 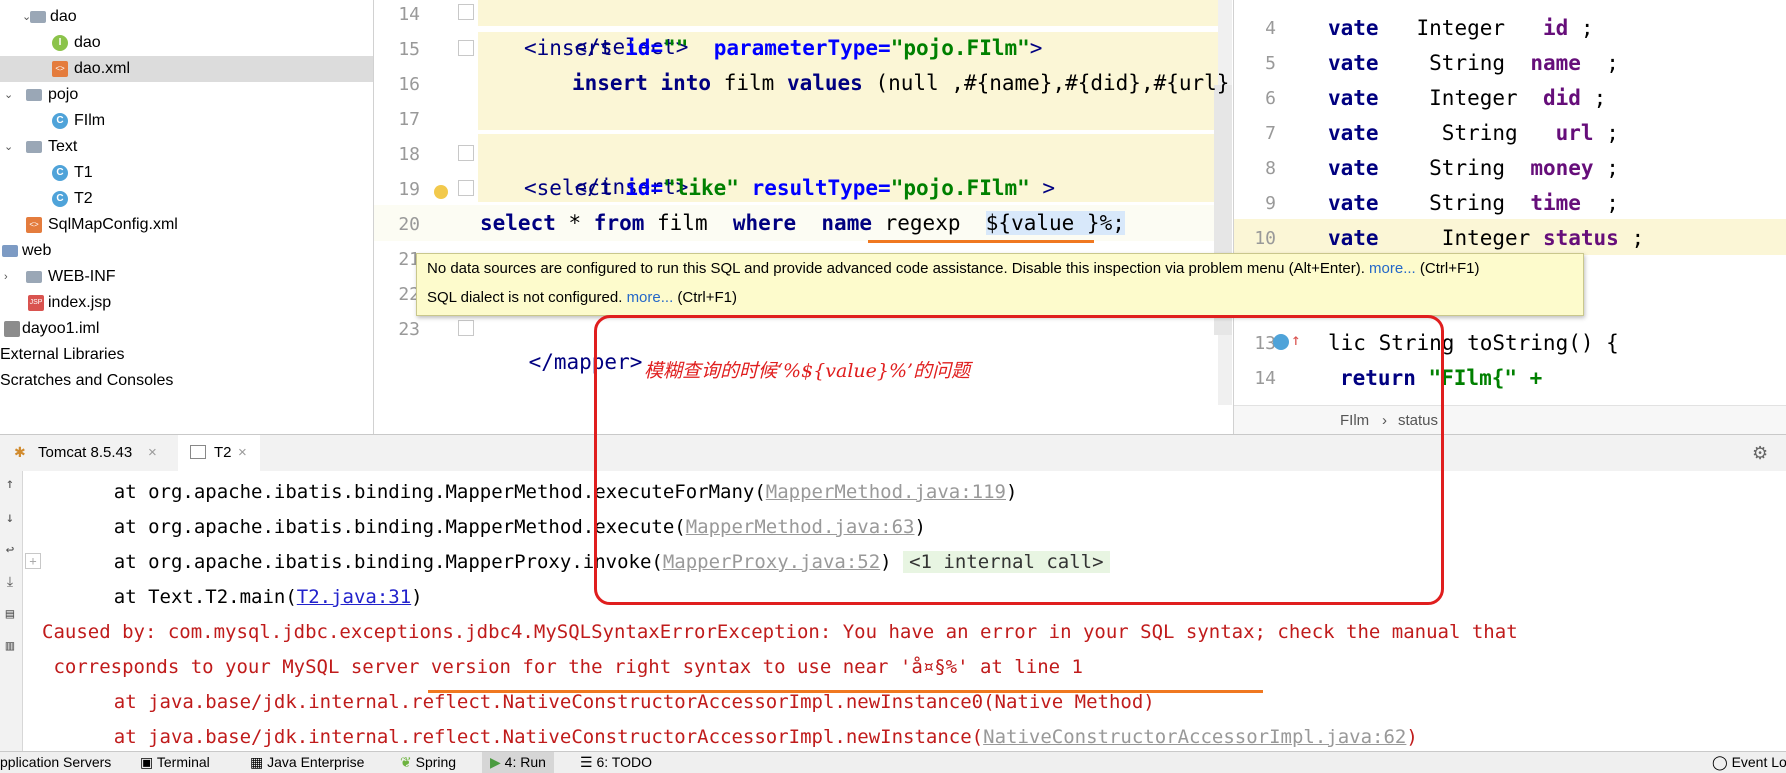 I want to click on tree-item-label: dao, so click(x=87, y=42).